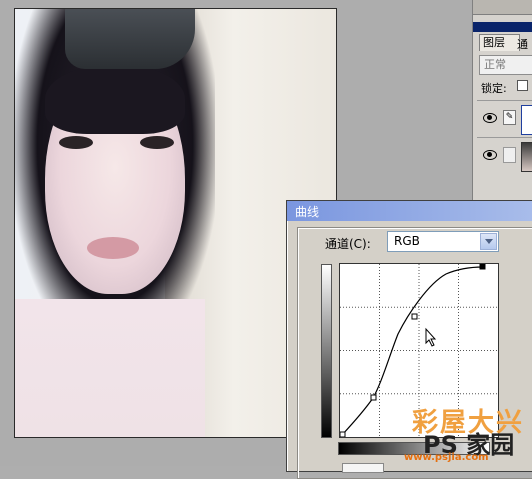 The width and height of the screenshot is (532, 479). What do you see at coordinates (526, 157) in the screenshot?
I see `layer-thumbnail` at bounding box center [526, 157].